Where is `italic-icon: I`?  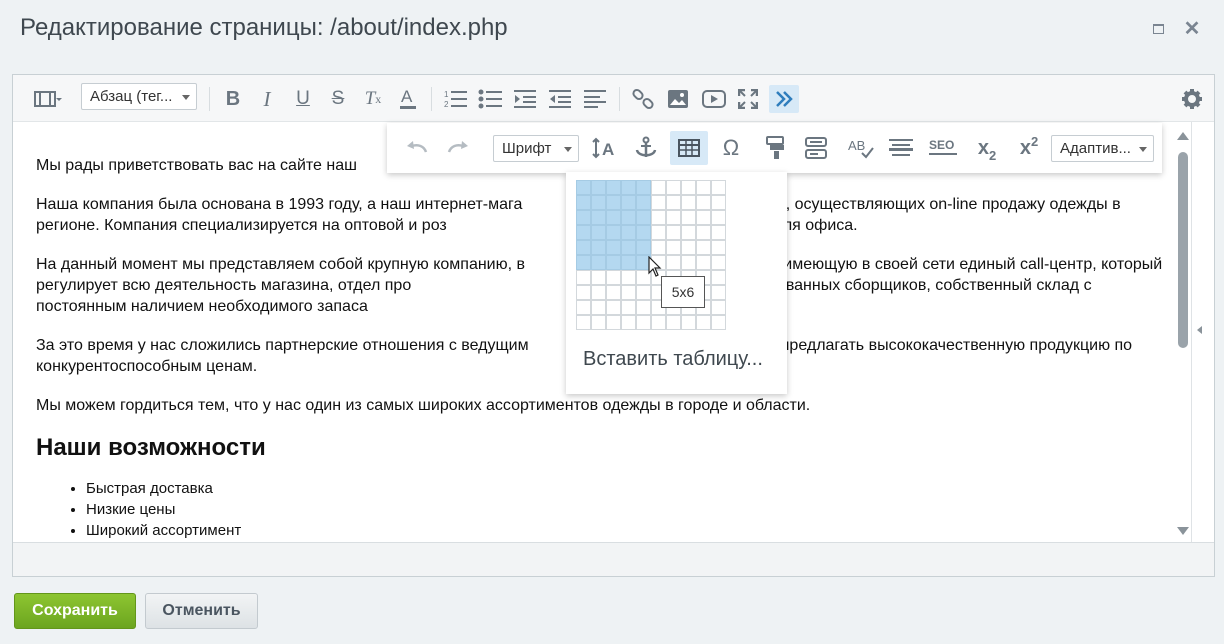 italic-icon: I is located at coordinates (267, 99).